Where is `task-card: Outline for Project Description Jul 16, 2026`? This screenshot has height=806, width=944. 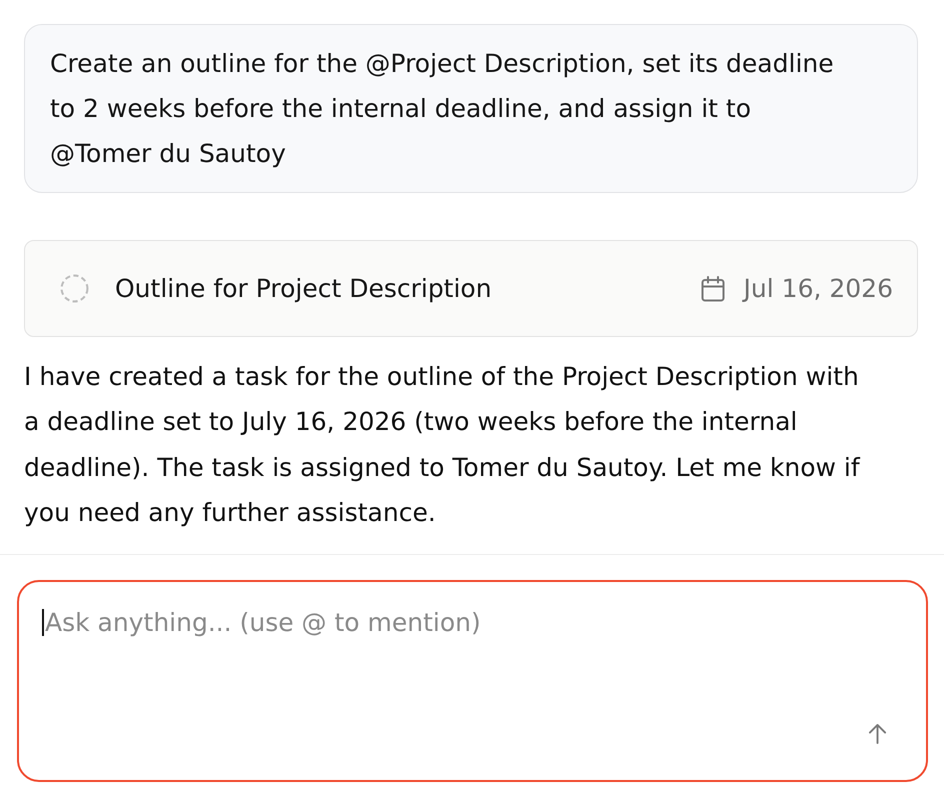 task-card: Outline for Project Description Jul 16, 2026 is located at coordinates (471, 288).